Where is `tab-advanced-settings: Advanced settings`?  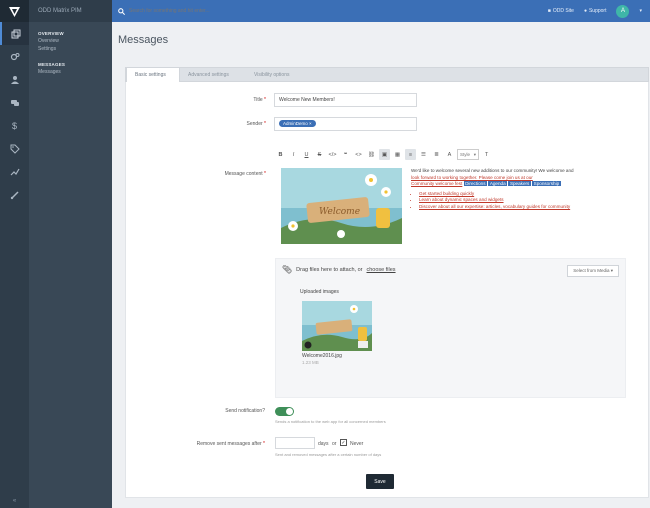 tab-advanced-settings: Advanced settings is located at coordinates (218, 75).